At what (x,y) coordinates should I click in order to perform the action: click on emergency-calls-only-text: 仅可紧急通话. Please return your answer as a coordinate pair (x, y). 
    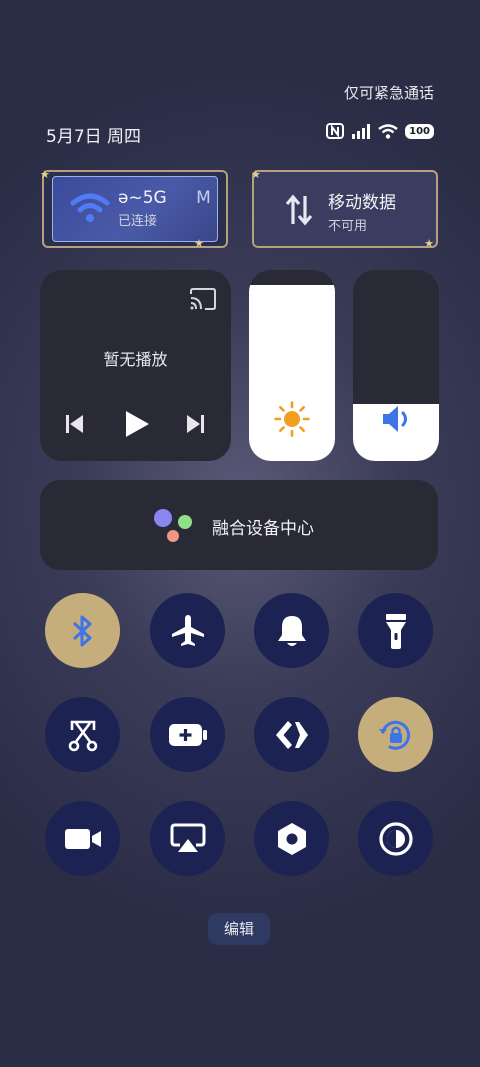
    Looking at the image, I should click on (388, 93).